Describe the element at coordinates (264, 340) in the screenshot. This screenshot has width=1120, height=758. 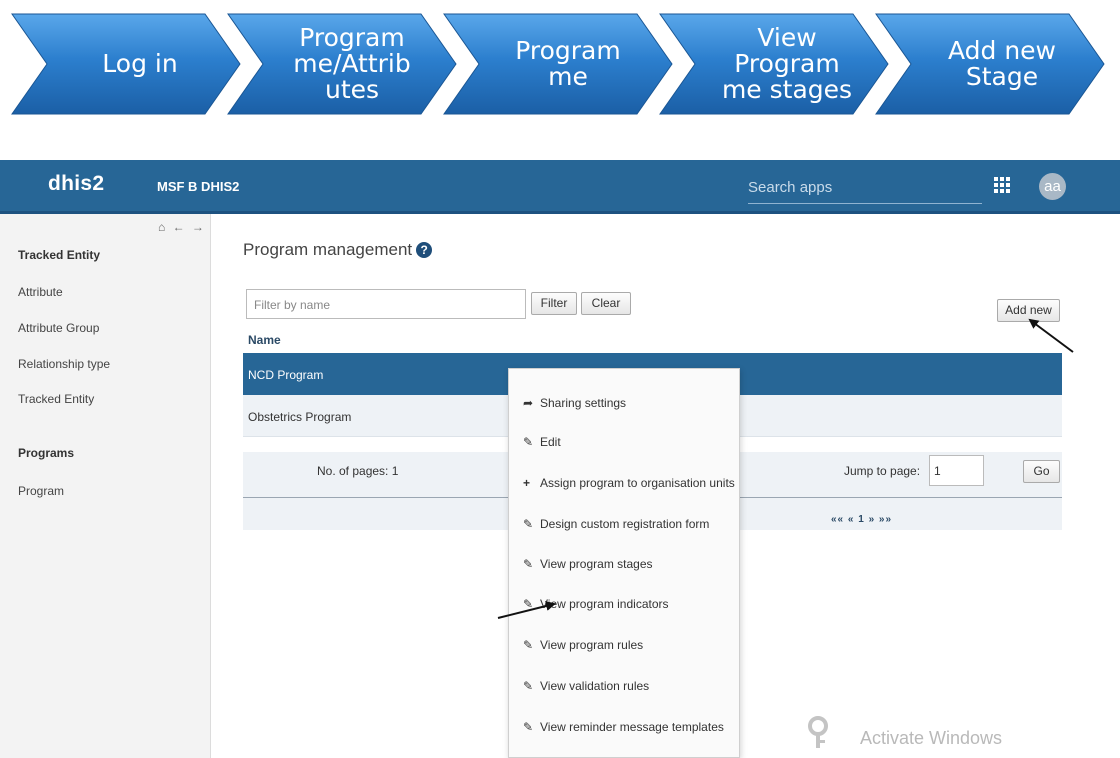
I see `column-header-name: Name` at that location.